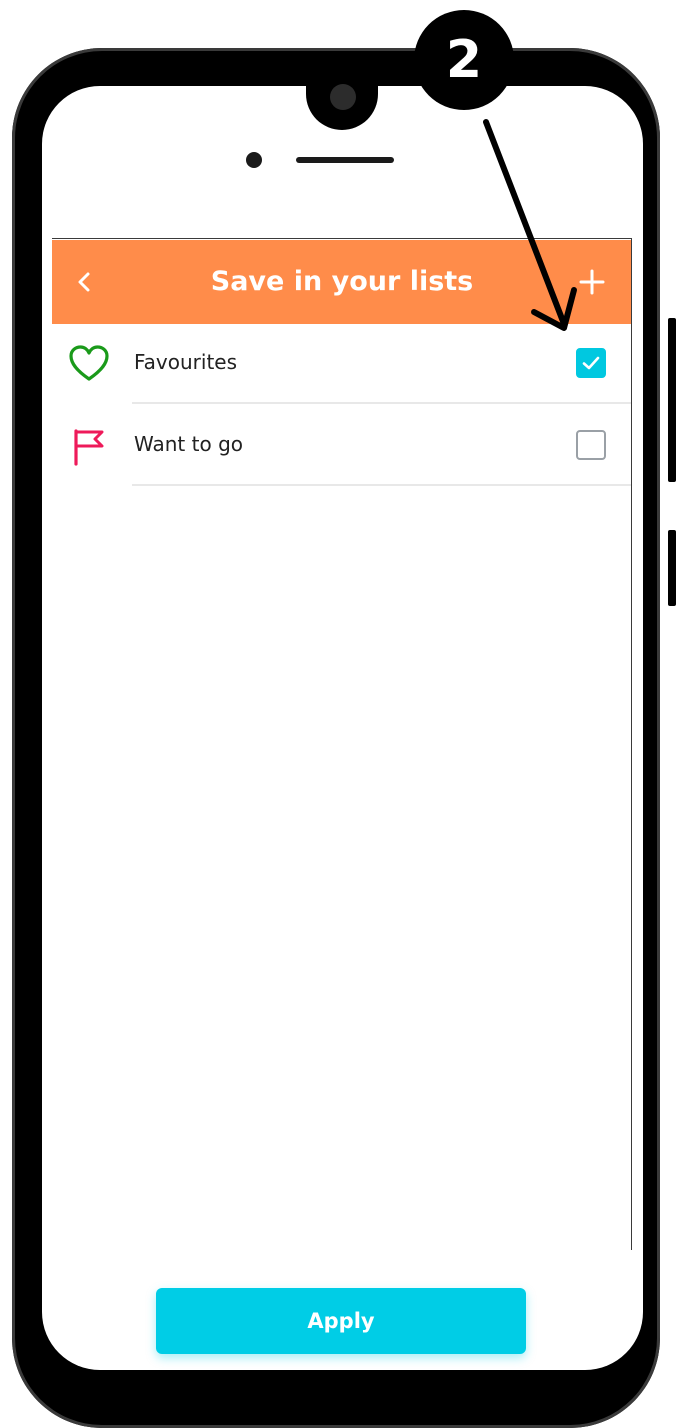 This screenshot has width=680, height=1428. I want to click on app-header: Save in your lists, so click(342, 282).